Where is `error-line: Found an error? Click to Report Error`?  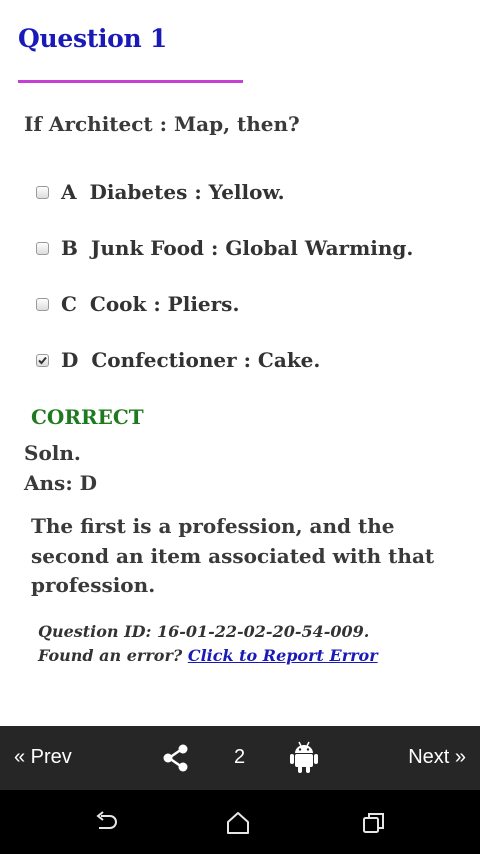 error-line: Found an error? Click to Report Error is located at coordinates (208, 656).